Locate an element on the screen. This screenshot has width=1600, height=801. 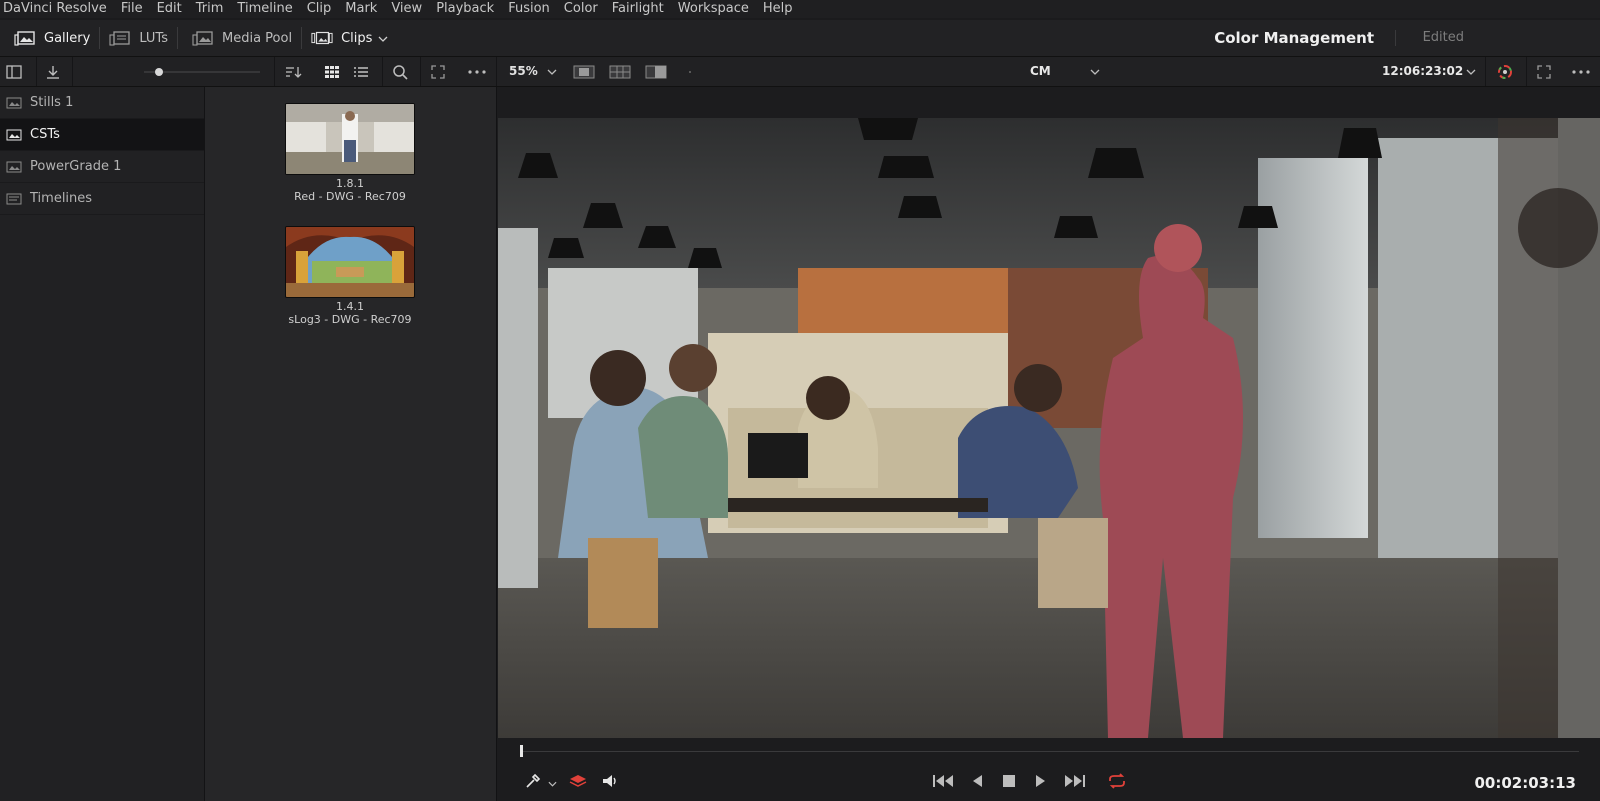
layers-button is located at coordinates (578, 783).